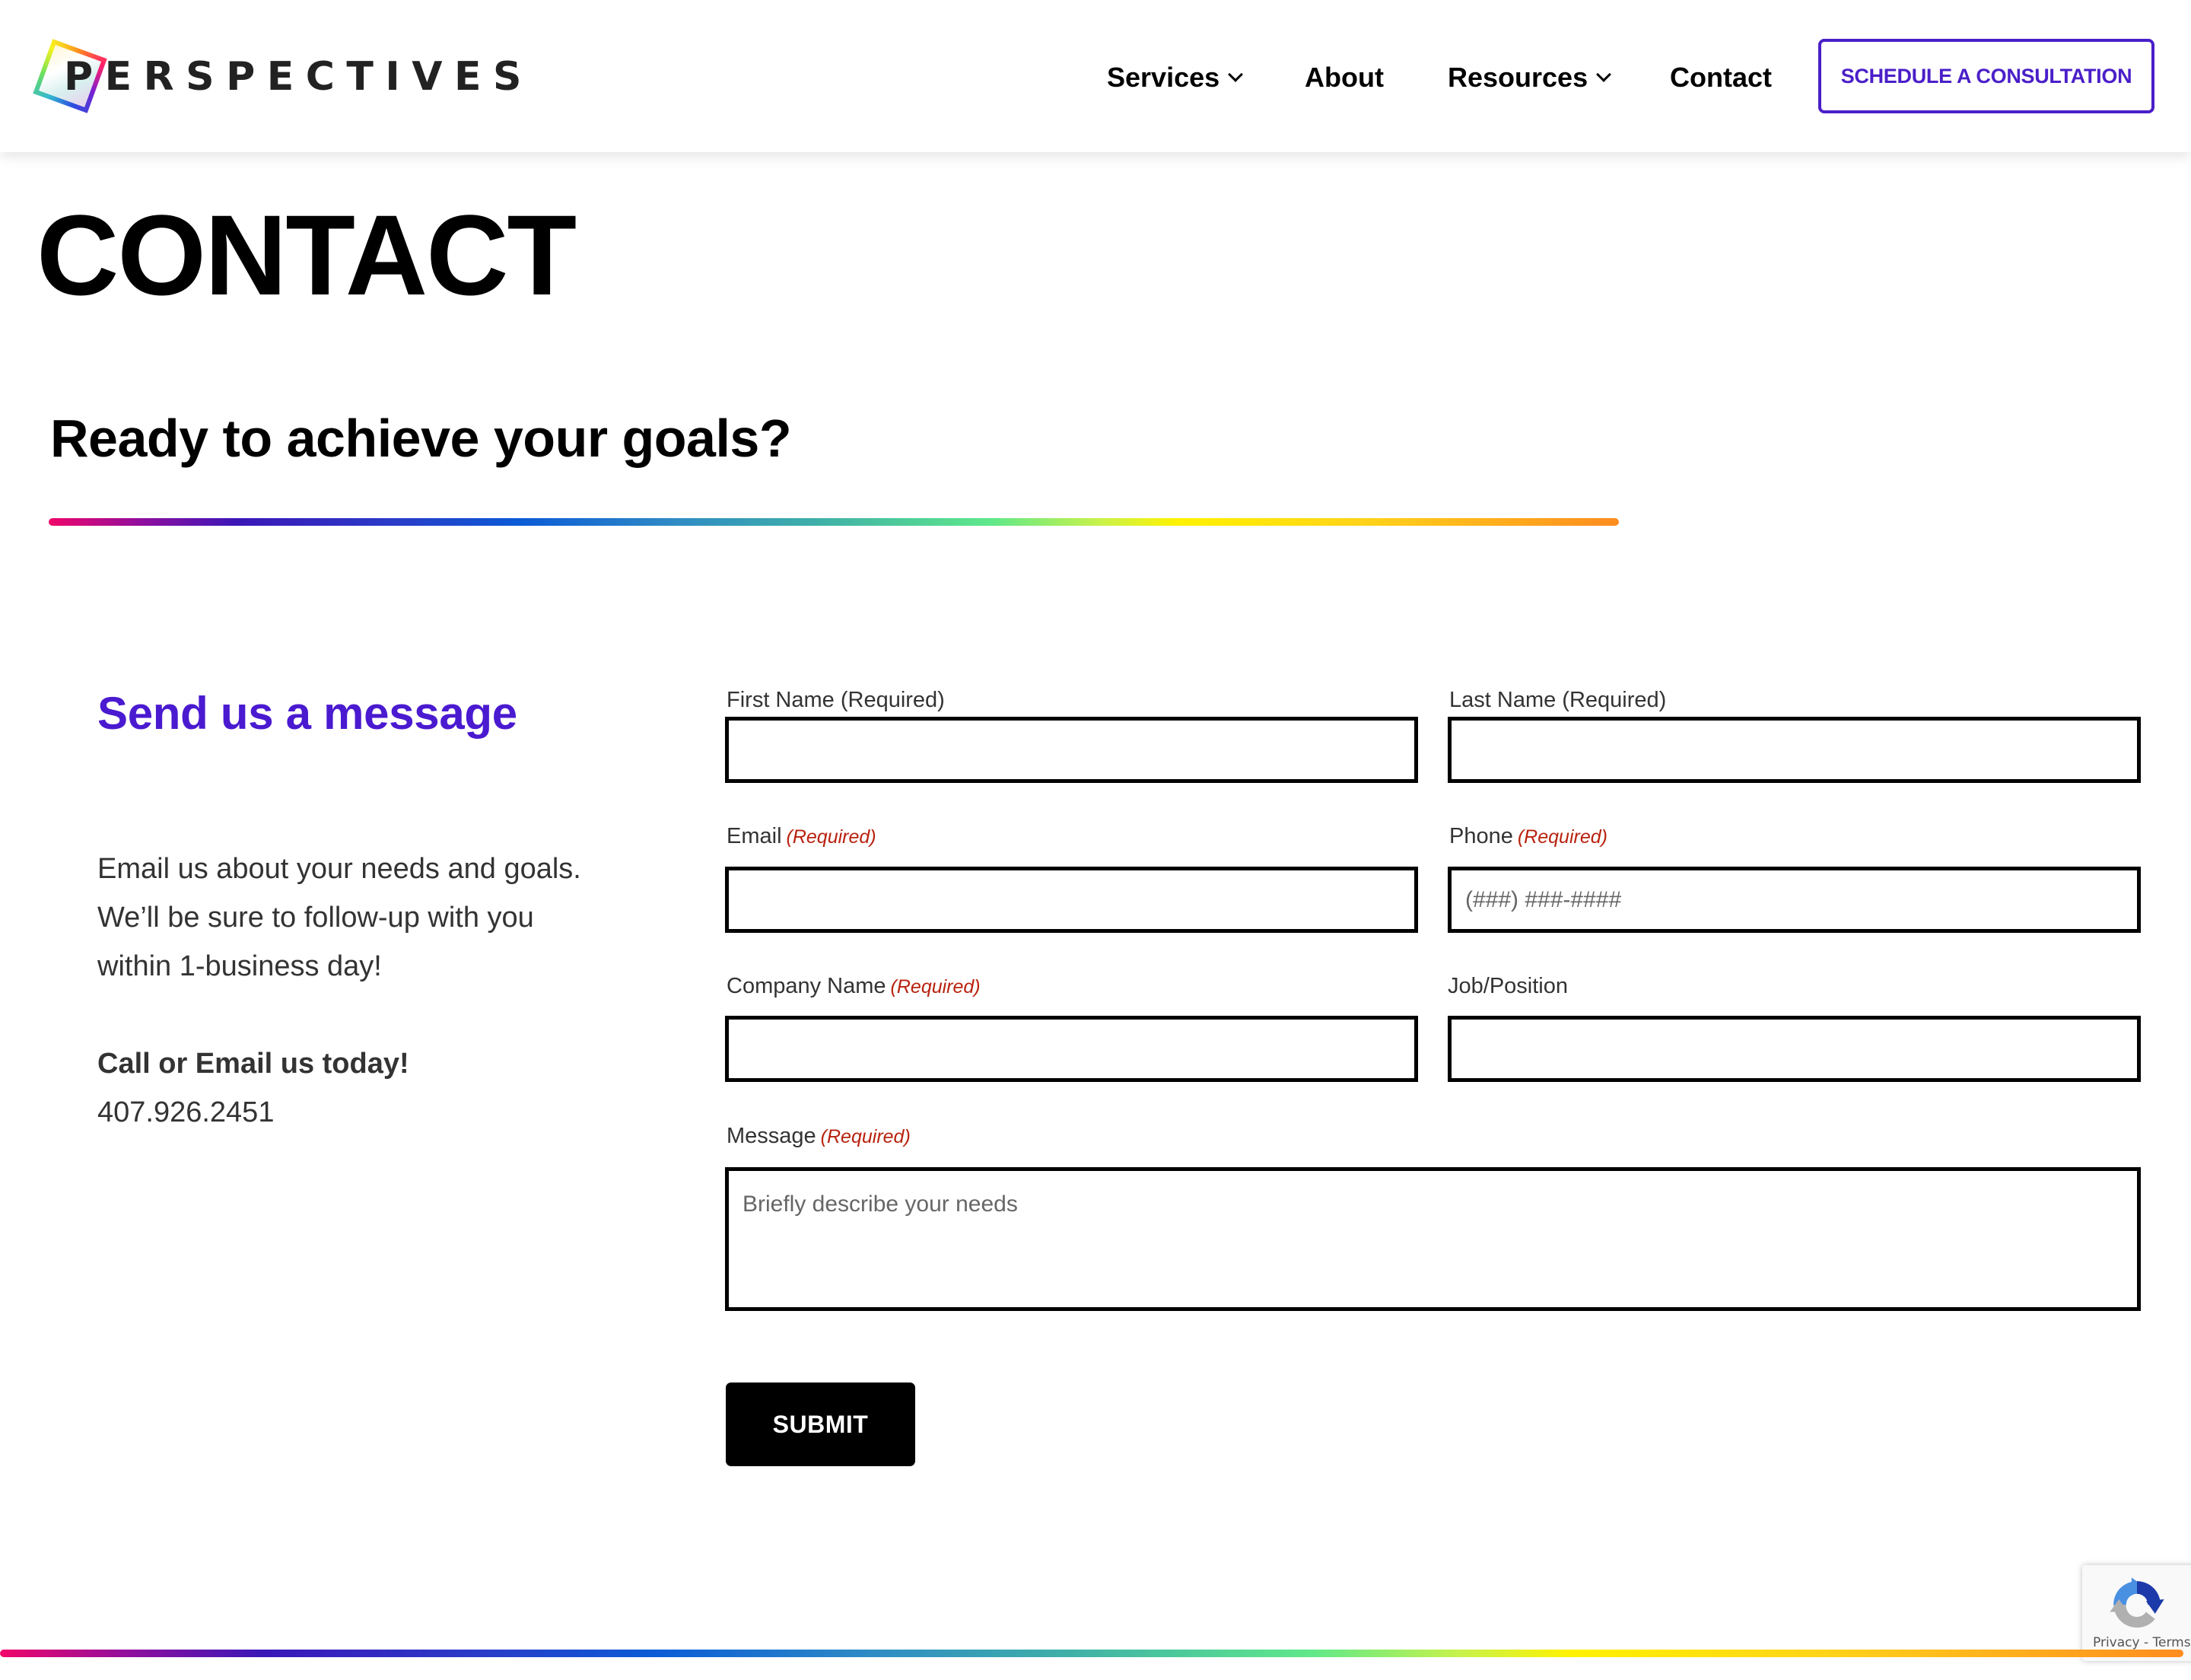  I want to click on last-name-label-text: Last Name (Required), so click(1558, 700).